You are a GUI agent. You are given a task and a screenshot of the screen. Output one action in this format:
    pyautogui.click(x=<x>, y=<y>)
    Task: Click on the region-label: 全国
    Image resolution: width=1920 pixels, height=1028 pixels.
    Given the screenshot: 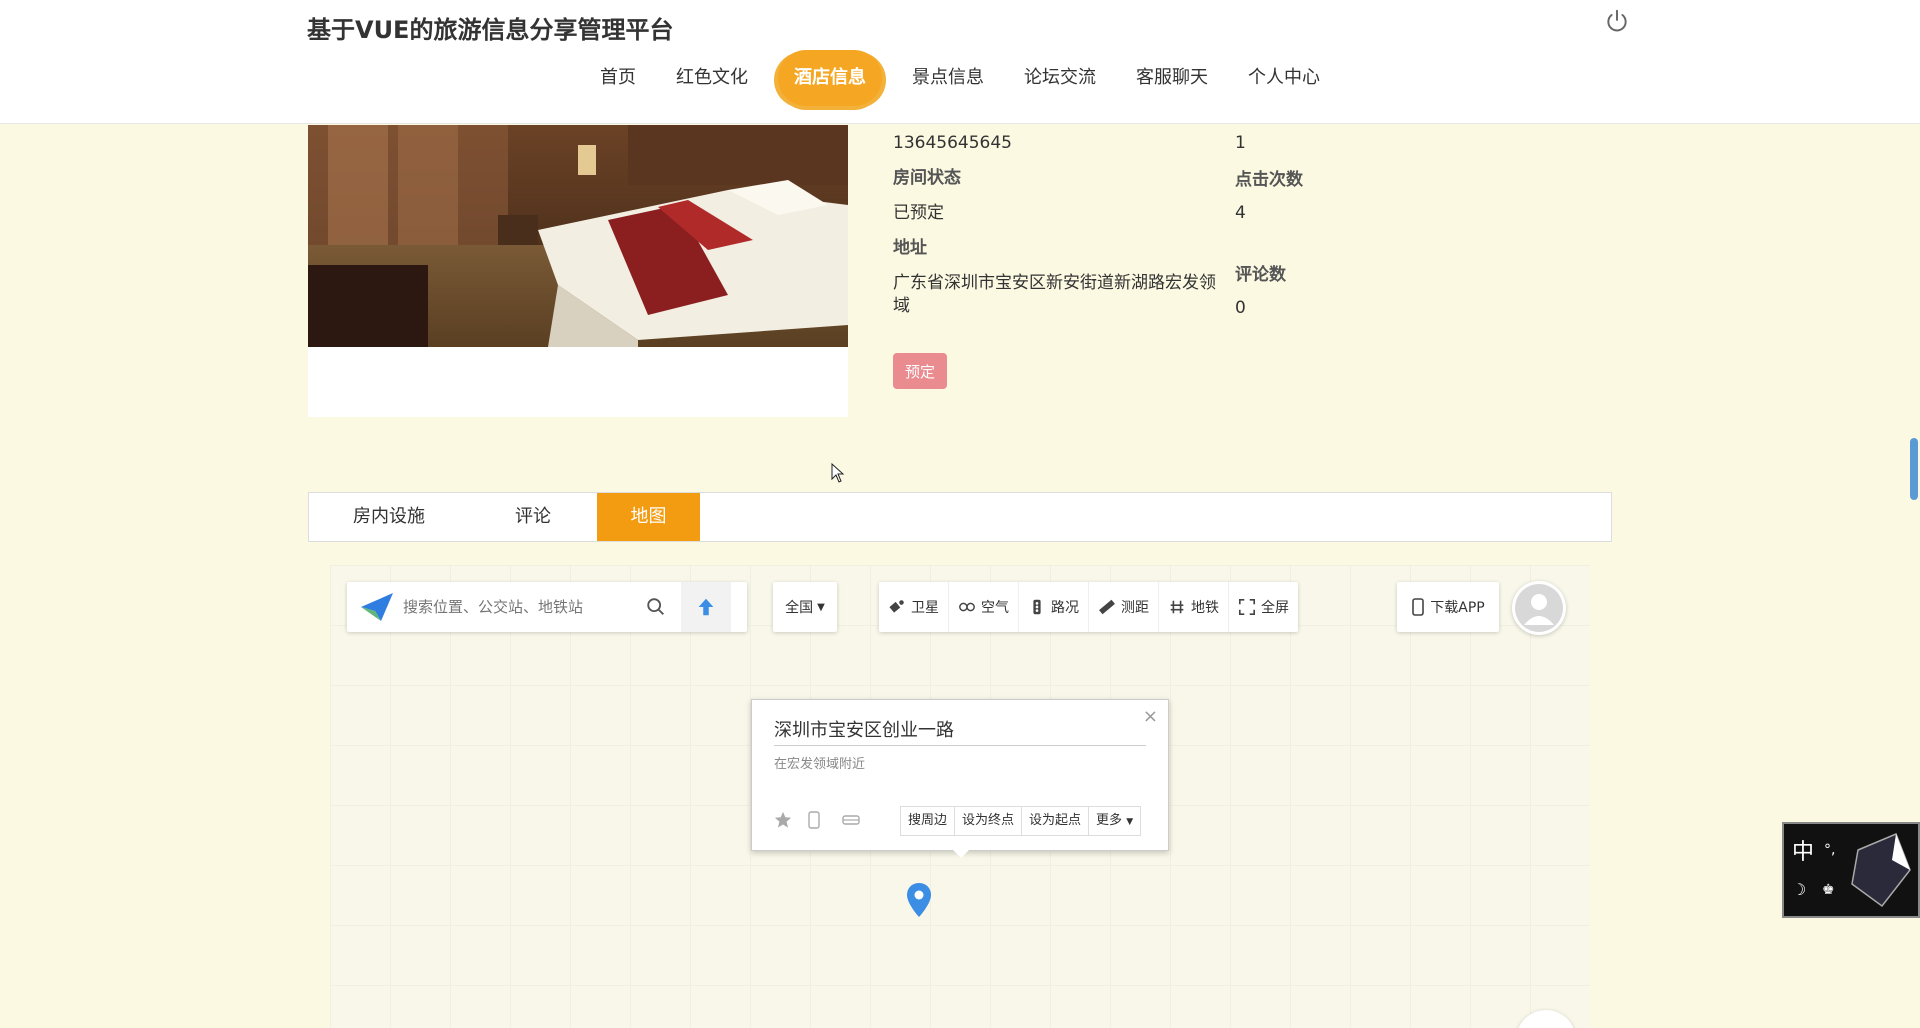 What is the action you would take?
    pyautogui.click(x=799, y=608)
    